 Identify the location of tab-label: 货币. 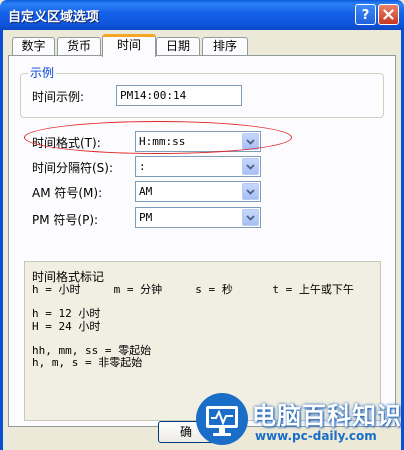
(78, 46).